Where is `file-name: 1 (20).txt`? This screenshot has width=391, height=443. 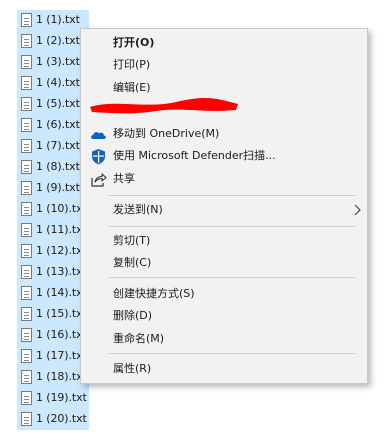
file-name: 1 (20).txt is located at coordinates (61, 418).